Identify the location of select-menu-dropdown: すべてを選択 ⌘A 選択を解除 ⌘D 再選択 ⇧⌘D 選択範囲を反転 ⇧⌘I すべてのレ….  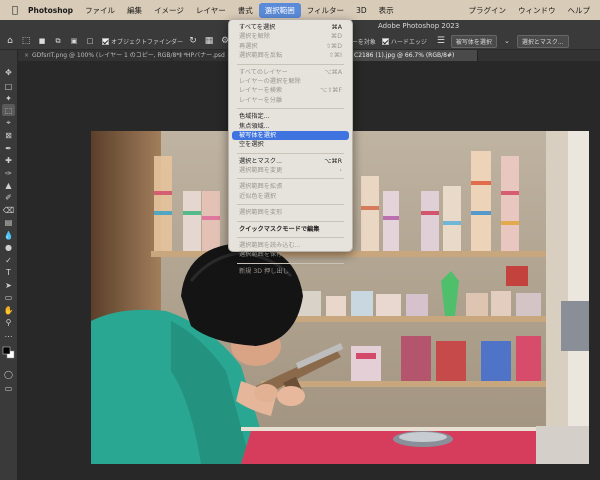
(290, 147).